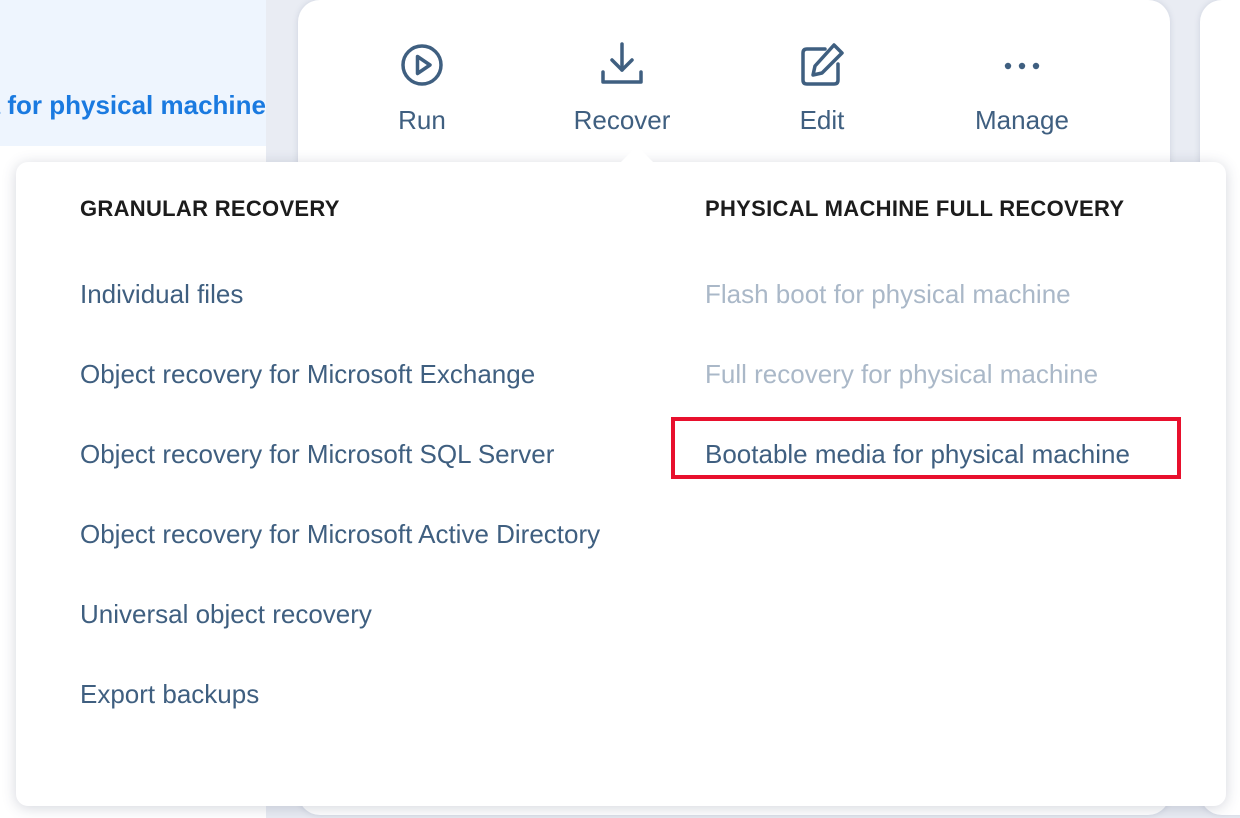 The width and height of the screenshot is (1240, 818). I want to click on menu-item-flash-boot: Flash boot for physical machine, so click(888, 294).